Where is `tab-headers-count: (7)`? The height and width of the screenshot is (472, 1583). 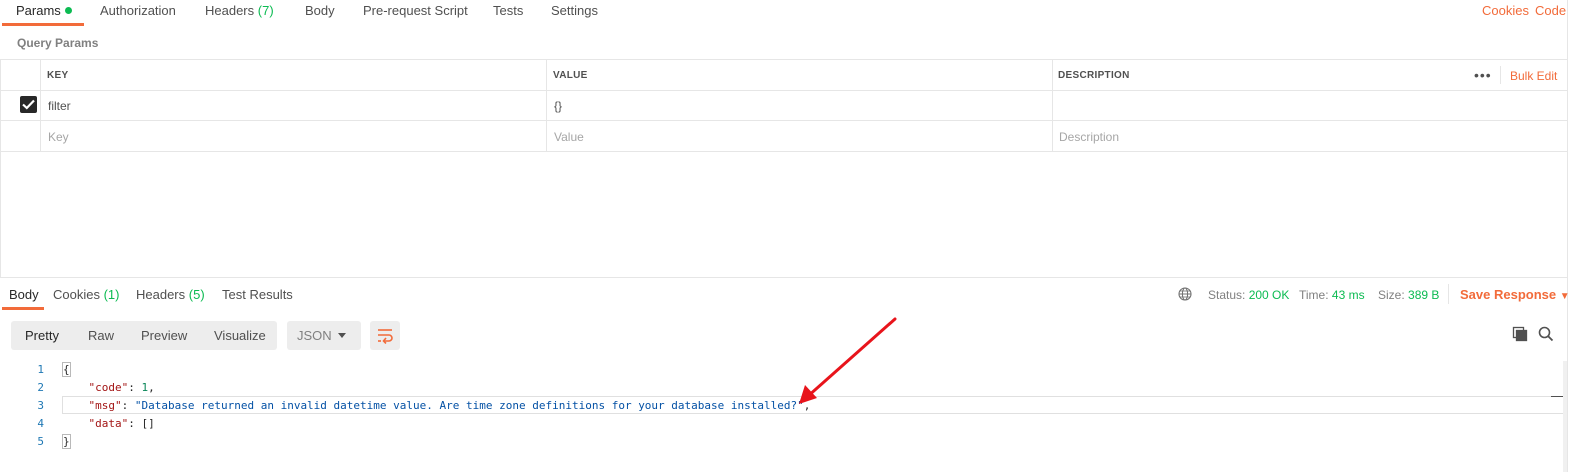 tab-headers-count: (7) is located at coordinates (265, 10).